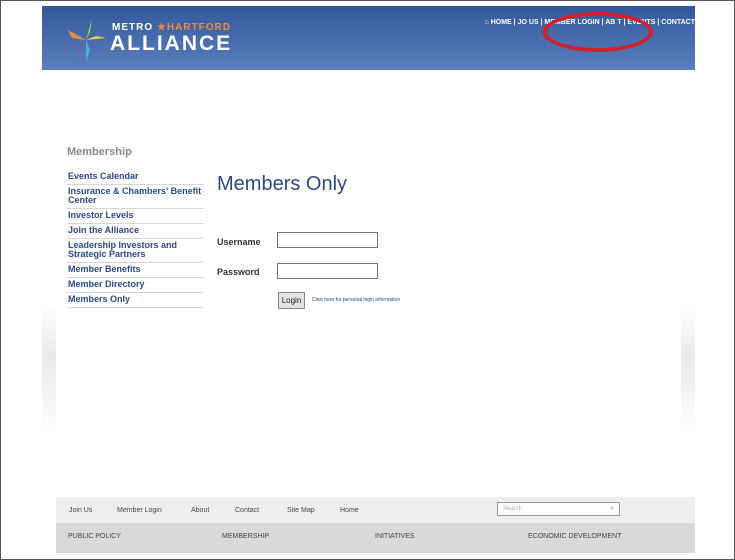 This screenshot has width=735, height=560. I want to click on footer-section-public-policy: PUBLIC POLICY, so click(94, 536).